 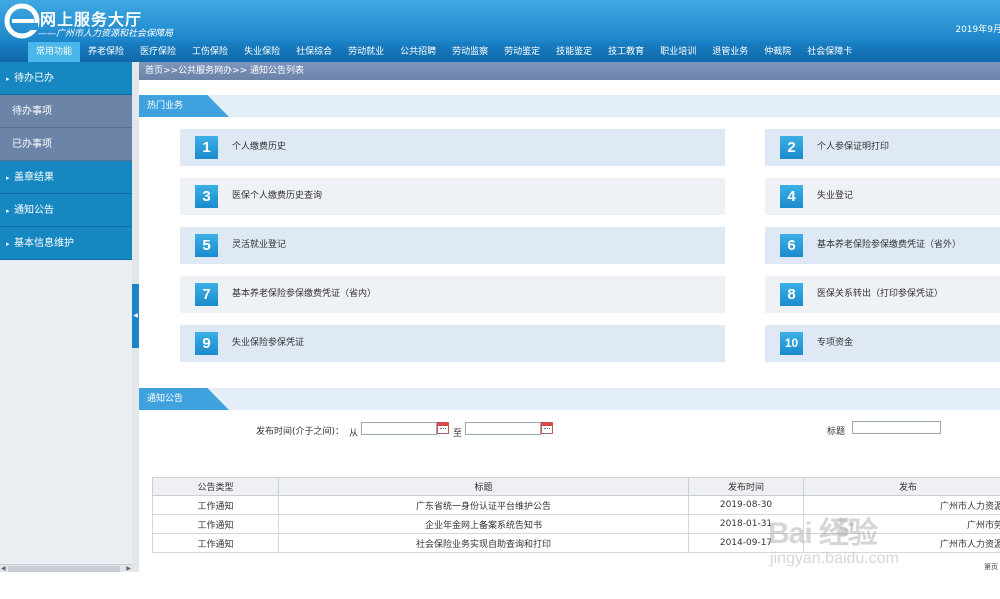 I want to click on table-cell: 广州市劳动, so click(x=901, y=524).